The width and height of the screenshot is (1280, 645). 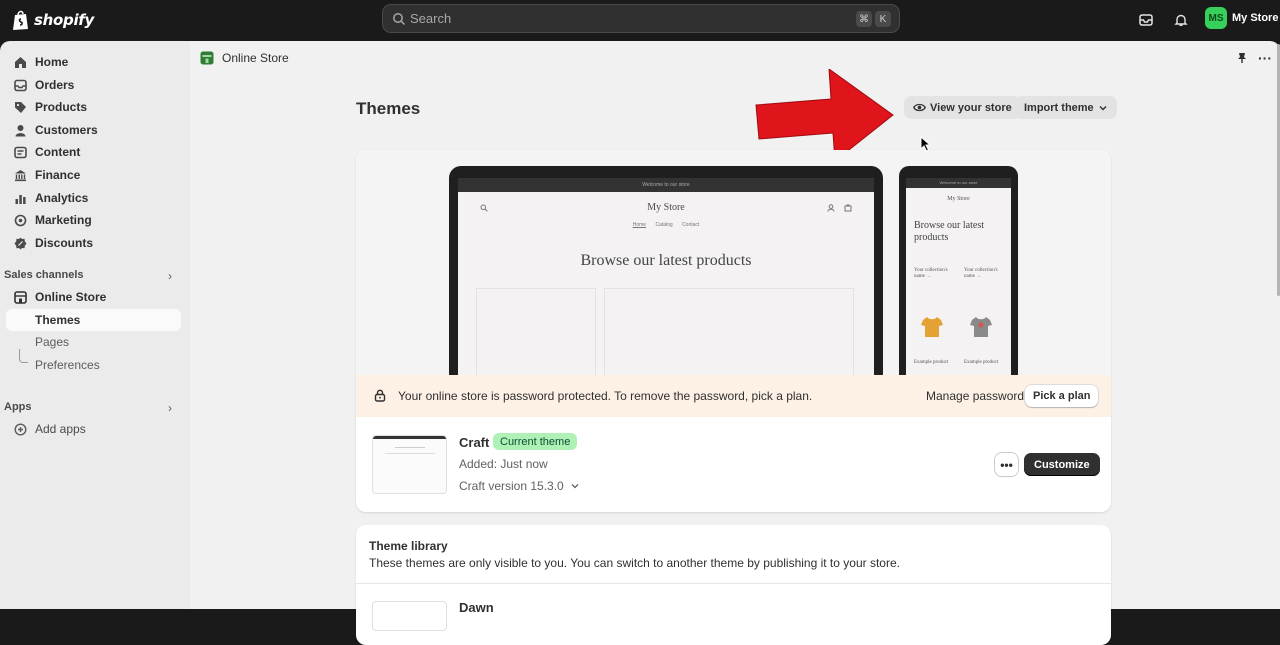 I want to click on sidebar-item-label: Customers, so click(x=66, y=130).